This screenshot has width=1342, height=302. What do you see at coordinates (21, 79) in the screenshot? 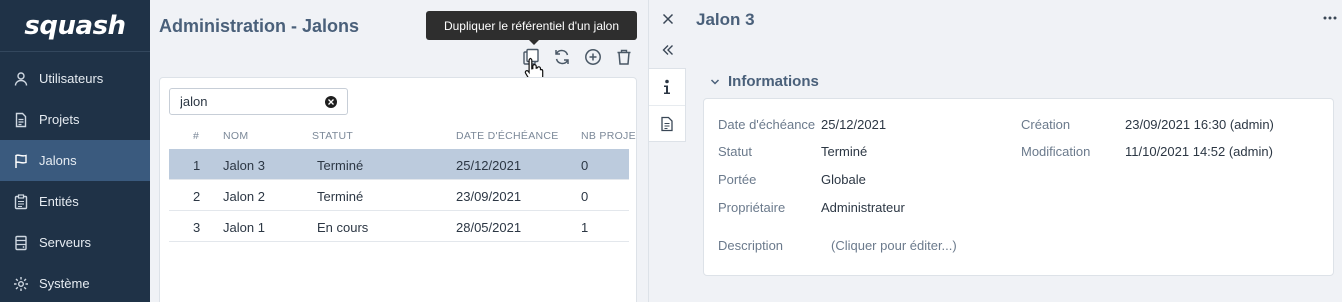
I see `user-icon` at bounding box center [21, 79].